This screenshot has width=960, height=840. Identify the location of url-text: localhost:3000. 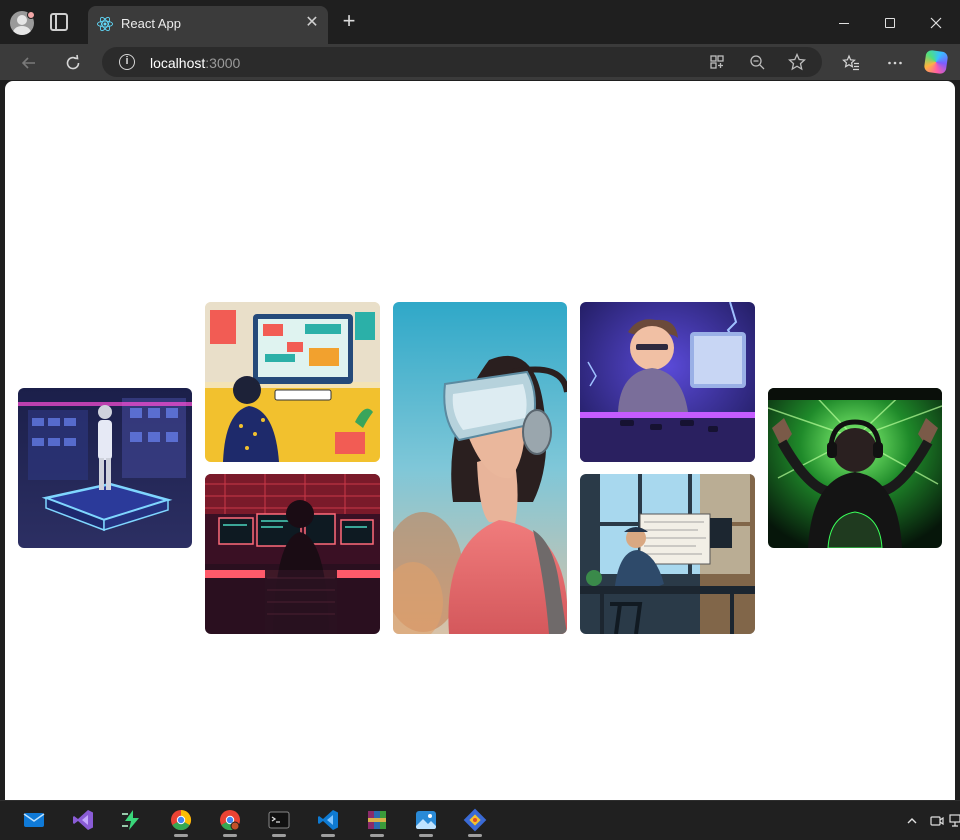
(195, 63).